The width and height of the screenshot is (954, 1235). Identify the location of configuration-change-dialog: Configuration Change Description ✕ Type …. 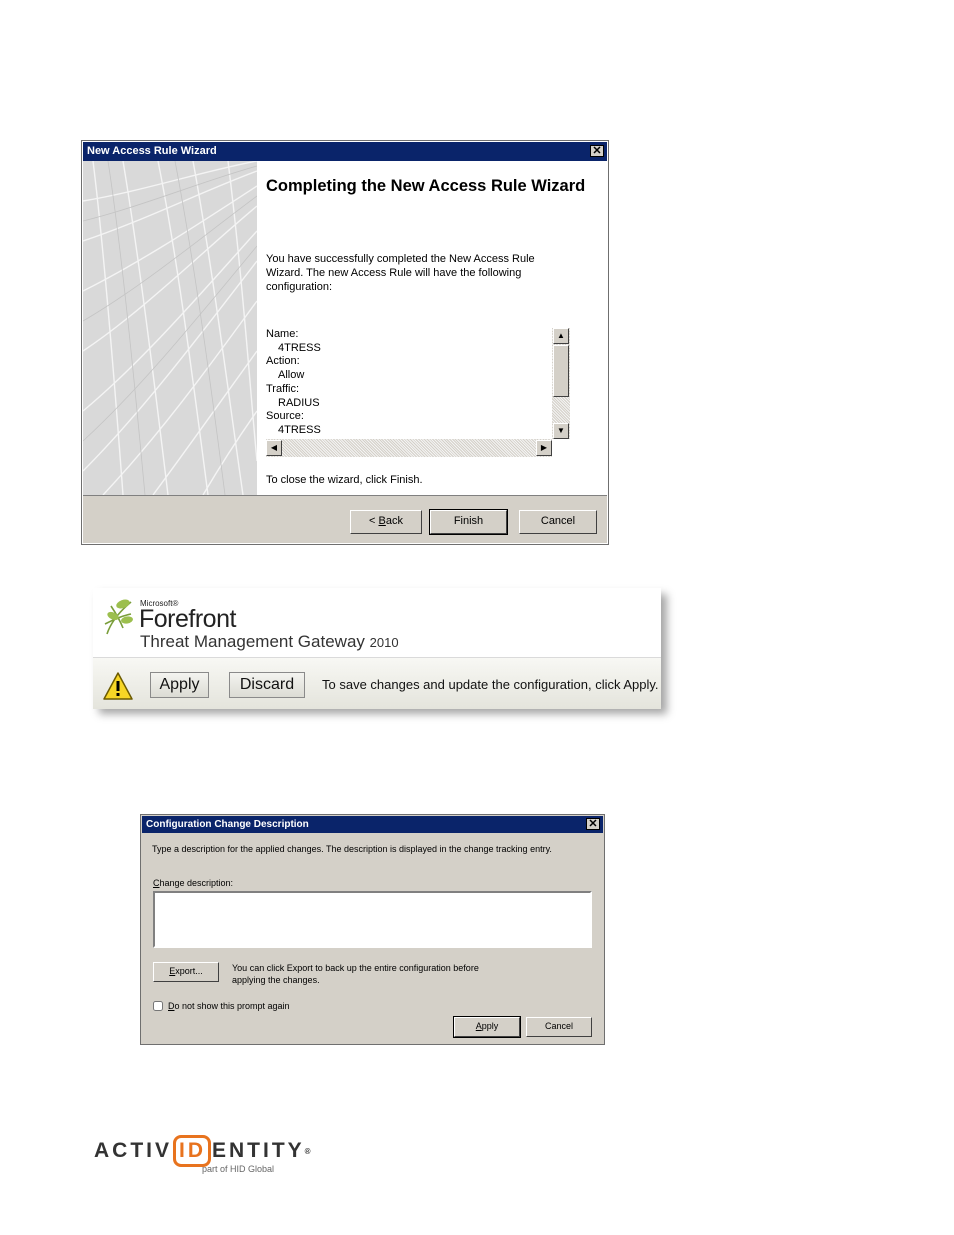
(372, 929).